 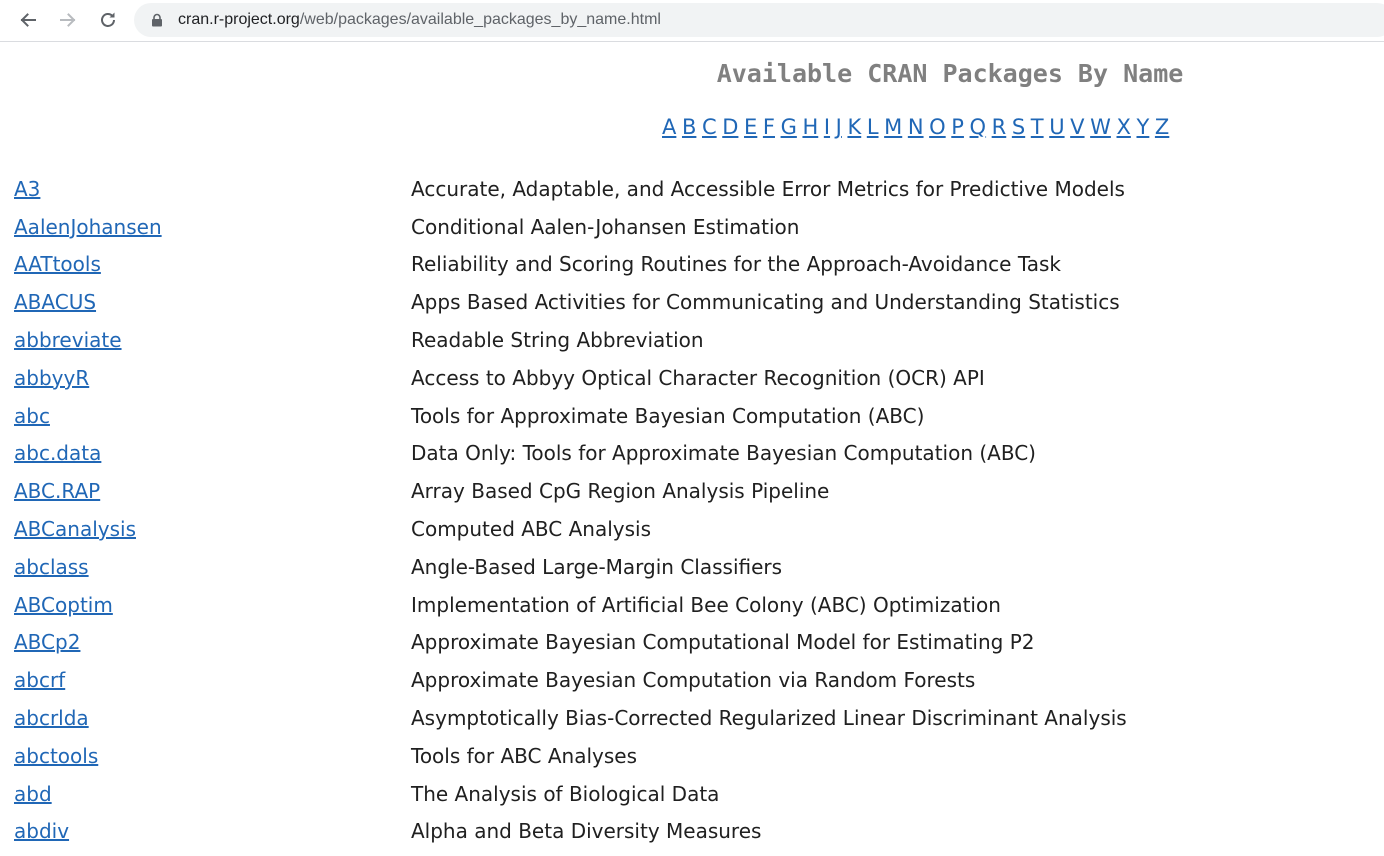 What do you see at coordinates (204, 227) in the screenshot?
I see `package-name-cell: AalenJohansen` at bounding box center [204, 227].